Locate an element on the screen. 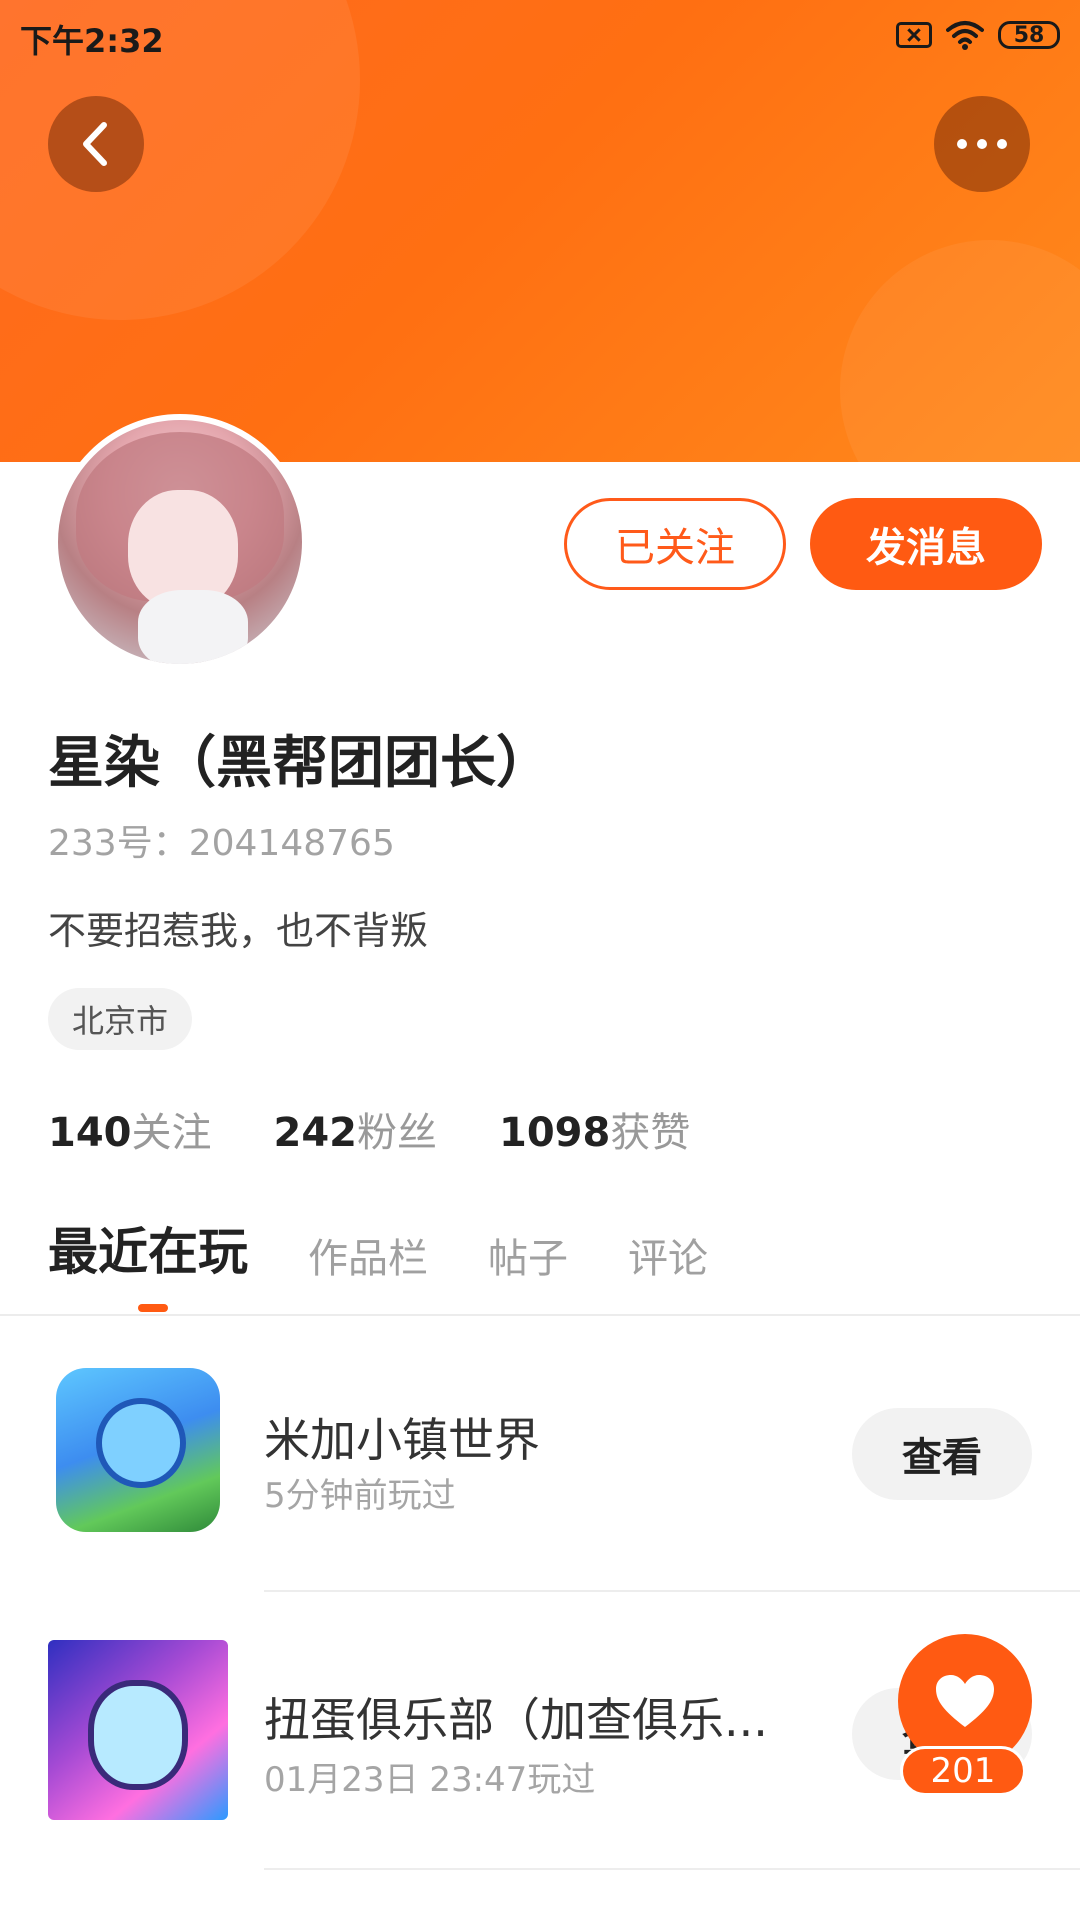 The height and width of the screenshot is (1920, 1080). user-id: 233号：204148765 is located at coordinates (221, 840).